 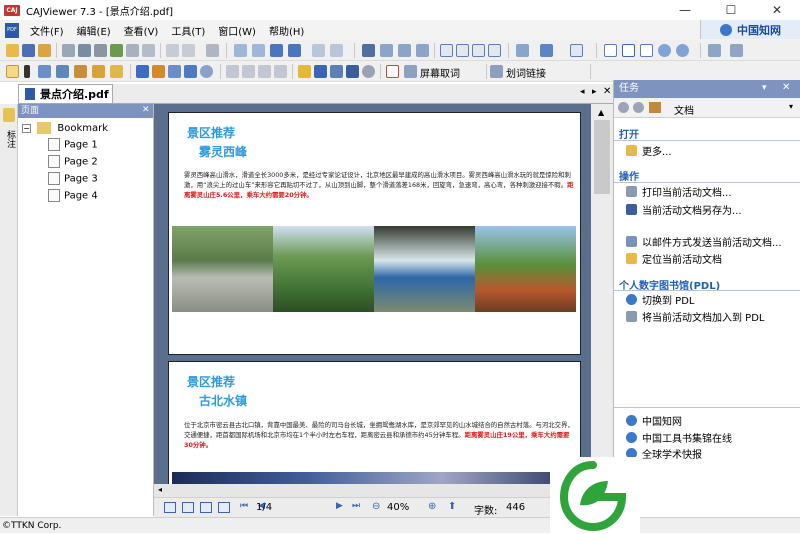 I want to click on minimize-button: —, so click(x=685, y=10).